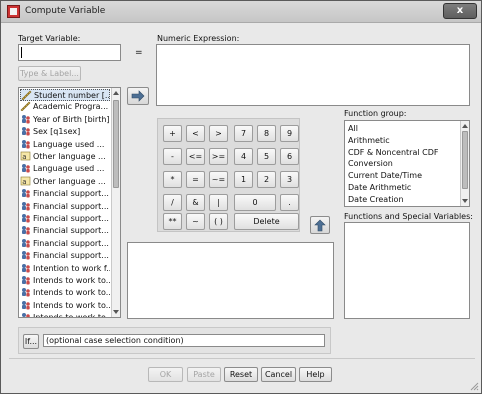 The image size is (482, 394). I want to click on key-less-equal: <=, so click(195, 156).